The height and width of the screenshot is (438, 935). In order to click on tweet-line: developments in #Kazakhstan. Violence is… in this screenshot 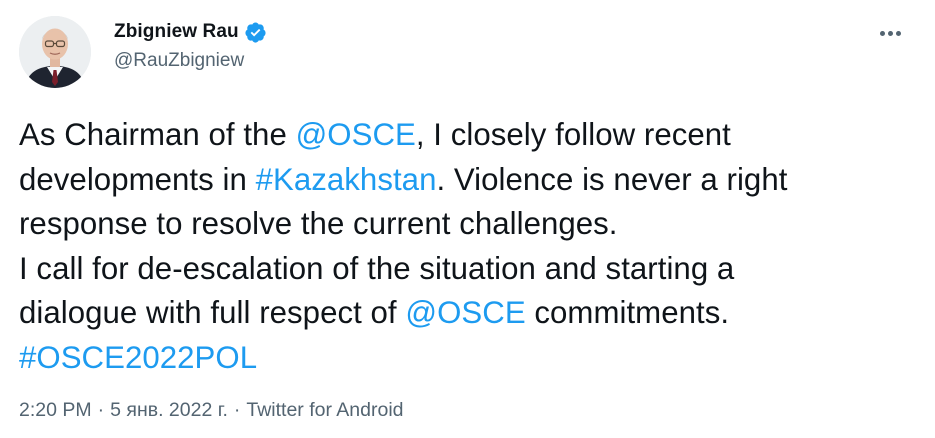, I will do `click(471, 180)`.